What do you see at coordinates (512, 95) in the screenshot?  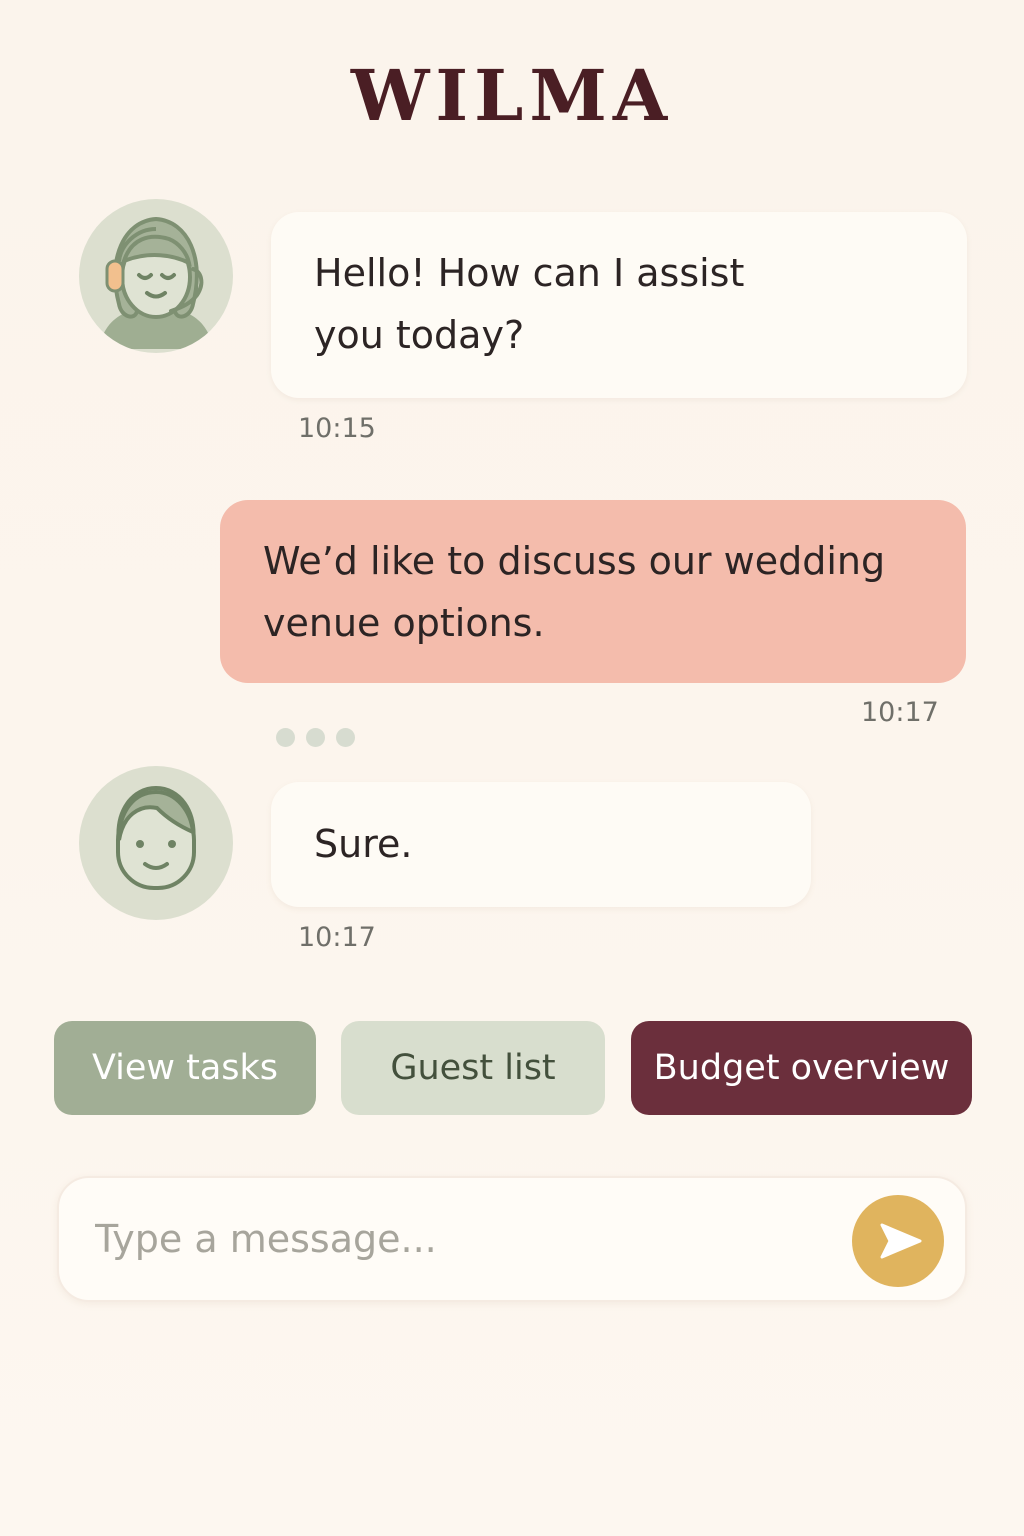 I see `app-title: WILMA` at bounding box center [512, 95].